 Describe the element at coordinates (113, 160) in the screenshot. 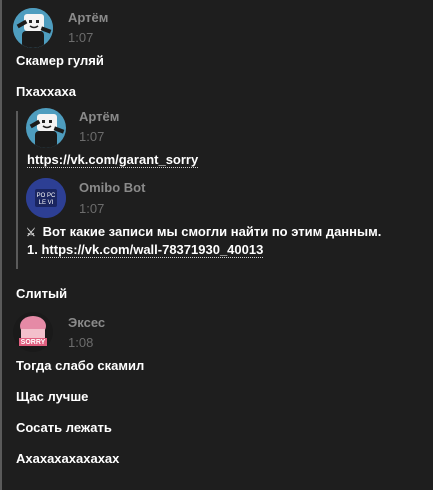

I see `message-link: https://vk.com/garant_sorry` at that location.